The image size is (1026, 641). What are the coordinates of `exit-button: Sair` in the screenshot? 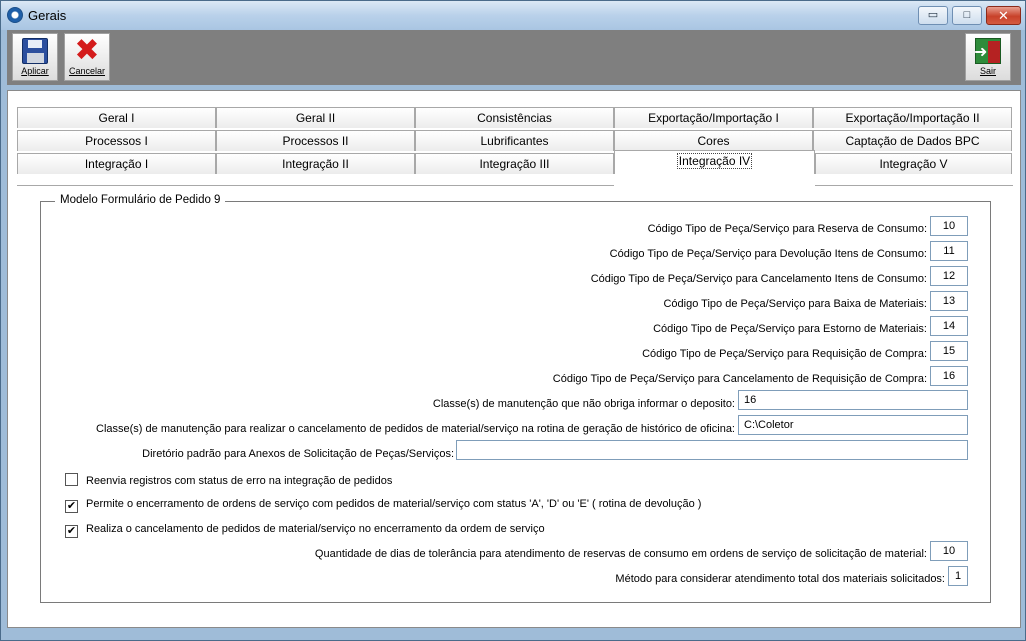 It's located at (988, 57).